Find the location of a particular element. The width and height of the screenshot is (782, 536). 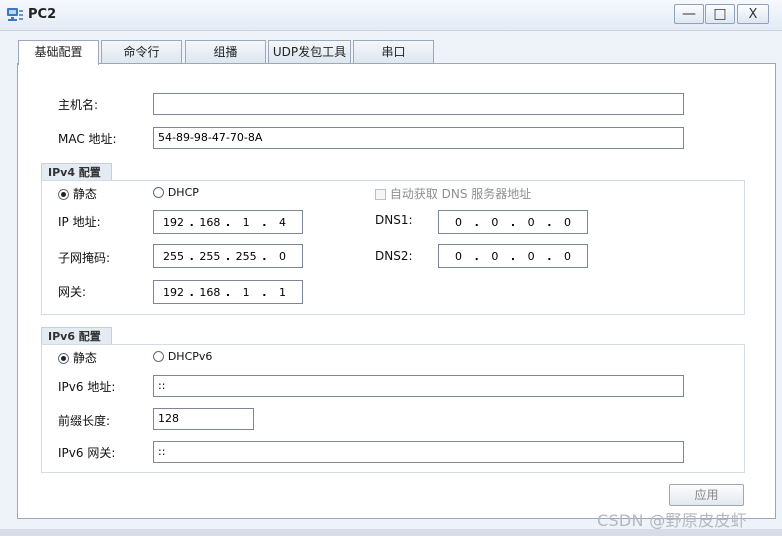

tab-udp-tool: UDP发包工具 is located at coordinates (309, 52).